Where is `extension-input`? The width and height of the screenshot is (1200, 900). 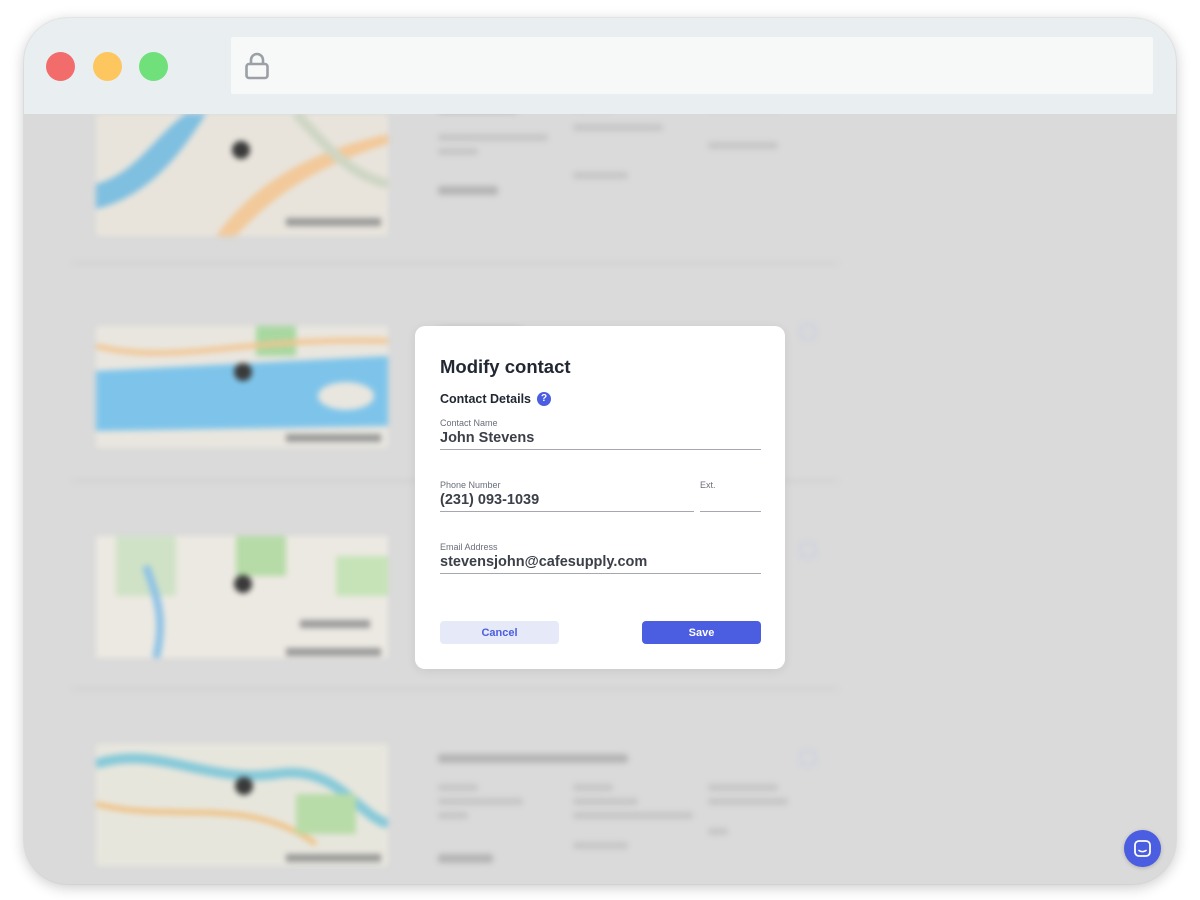
extension-input is located at coordinates (730, 501).